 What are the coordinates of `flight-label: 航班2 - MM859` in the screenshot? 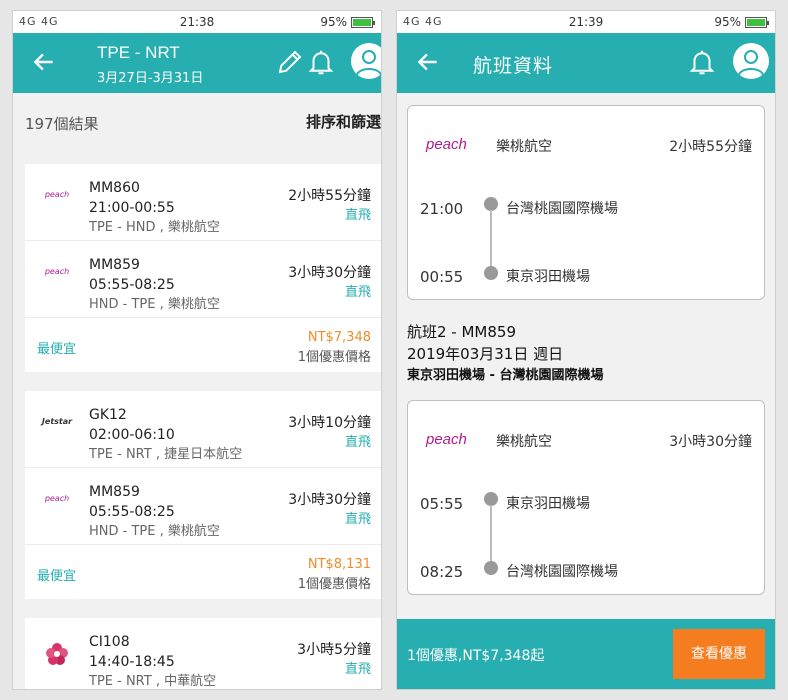 It's located at (462, 332).